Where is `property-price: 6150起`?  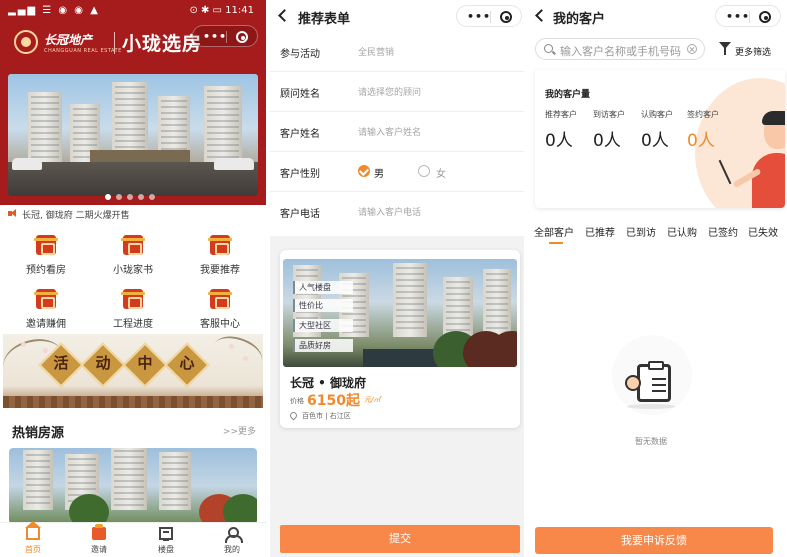 property-price: 6150起 is located at coordinates (333, 401).